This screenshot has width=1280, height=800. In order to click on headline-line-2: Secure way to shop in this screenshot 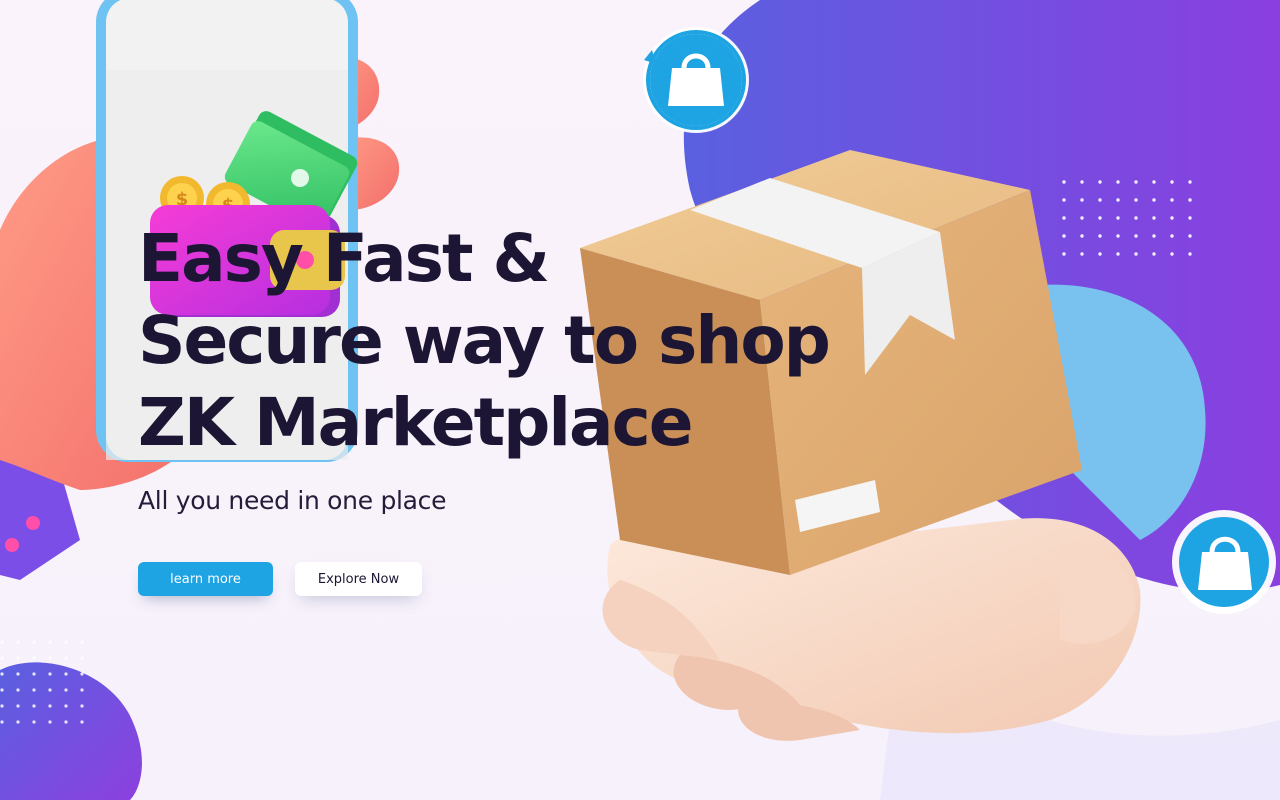, I will do `click(484, 340)`.